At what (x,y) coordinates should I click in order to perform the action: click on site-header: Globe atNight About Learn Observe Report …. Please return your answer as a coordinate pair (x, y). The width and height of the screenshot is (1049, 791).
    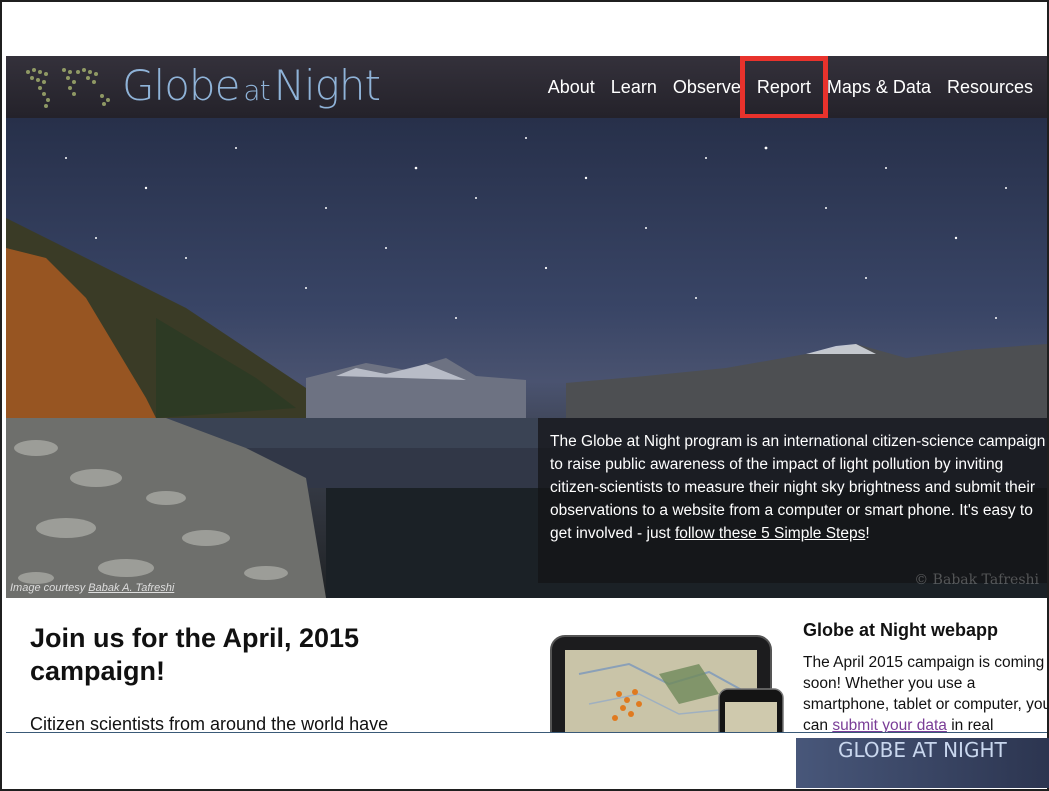
    Looking at the image, I should click on (526, 87).